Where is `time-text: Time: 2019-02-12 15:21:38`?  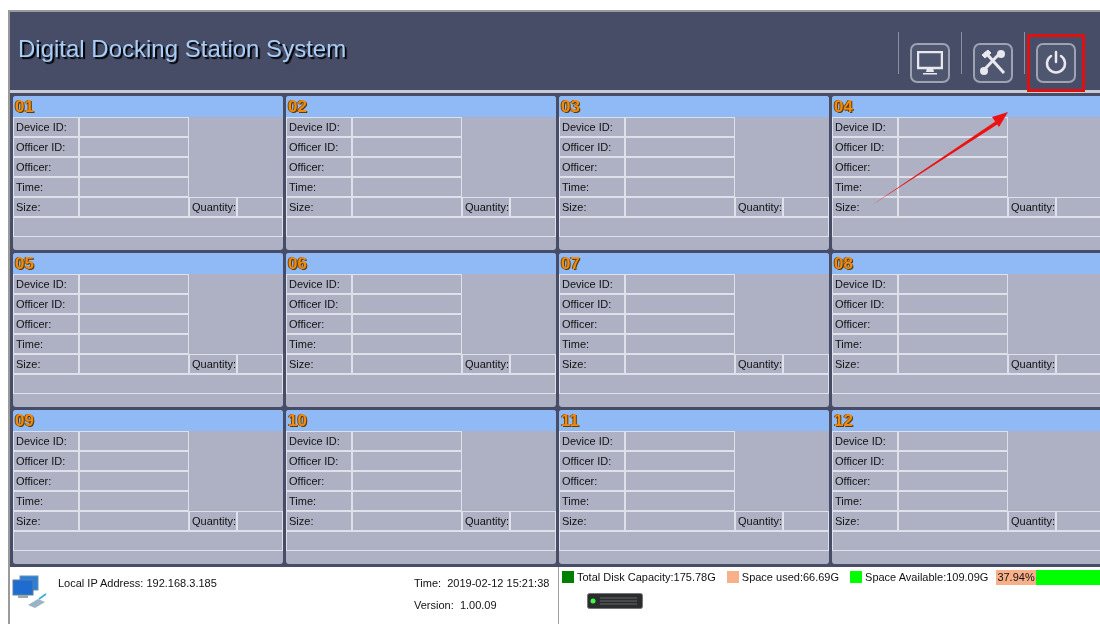
time-text: Time: 2019-02-12 15:21:38 is located at coordinates (482, 583).